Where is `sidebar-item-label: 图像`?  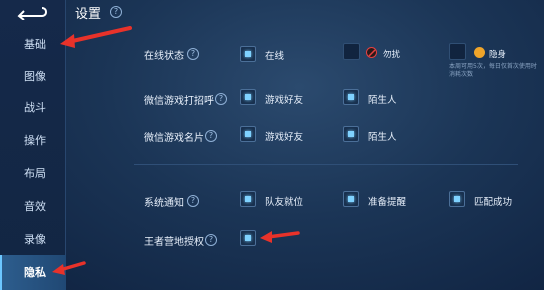 sidebar-item-label: 图像 is located at coordinates (35, 76).